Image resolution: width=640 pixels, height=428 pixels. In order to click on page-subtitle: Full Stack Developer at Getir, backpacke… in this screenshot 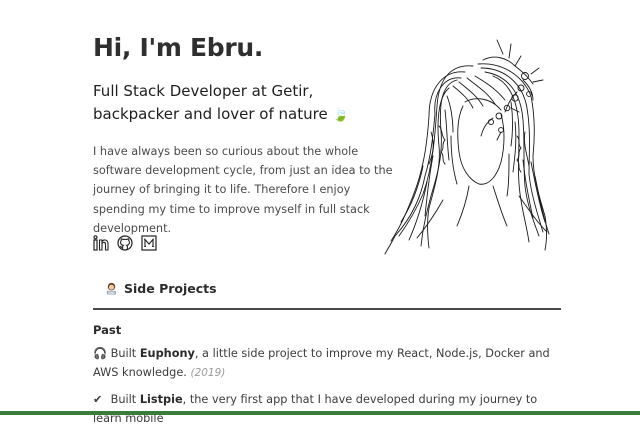, I will do `click(243, 103)`.